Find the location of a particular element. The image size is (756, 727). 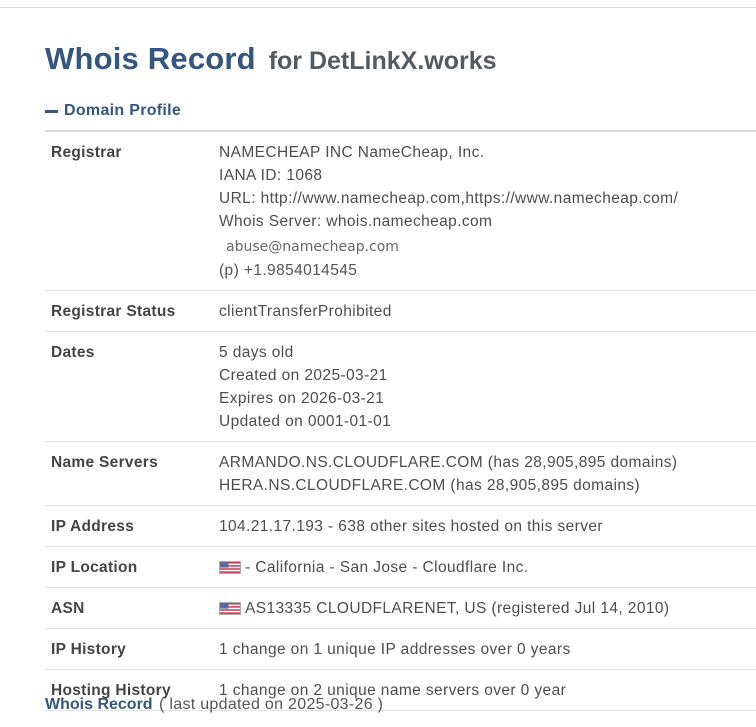

whois-record-link: Whois Record is located at coordinates (99, 704).